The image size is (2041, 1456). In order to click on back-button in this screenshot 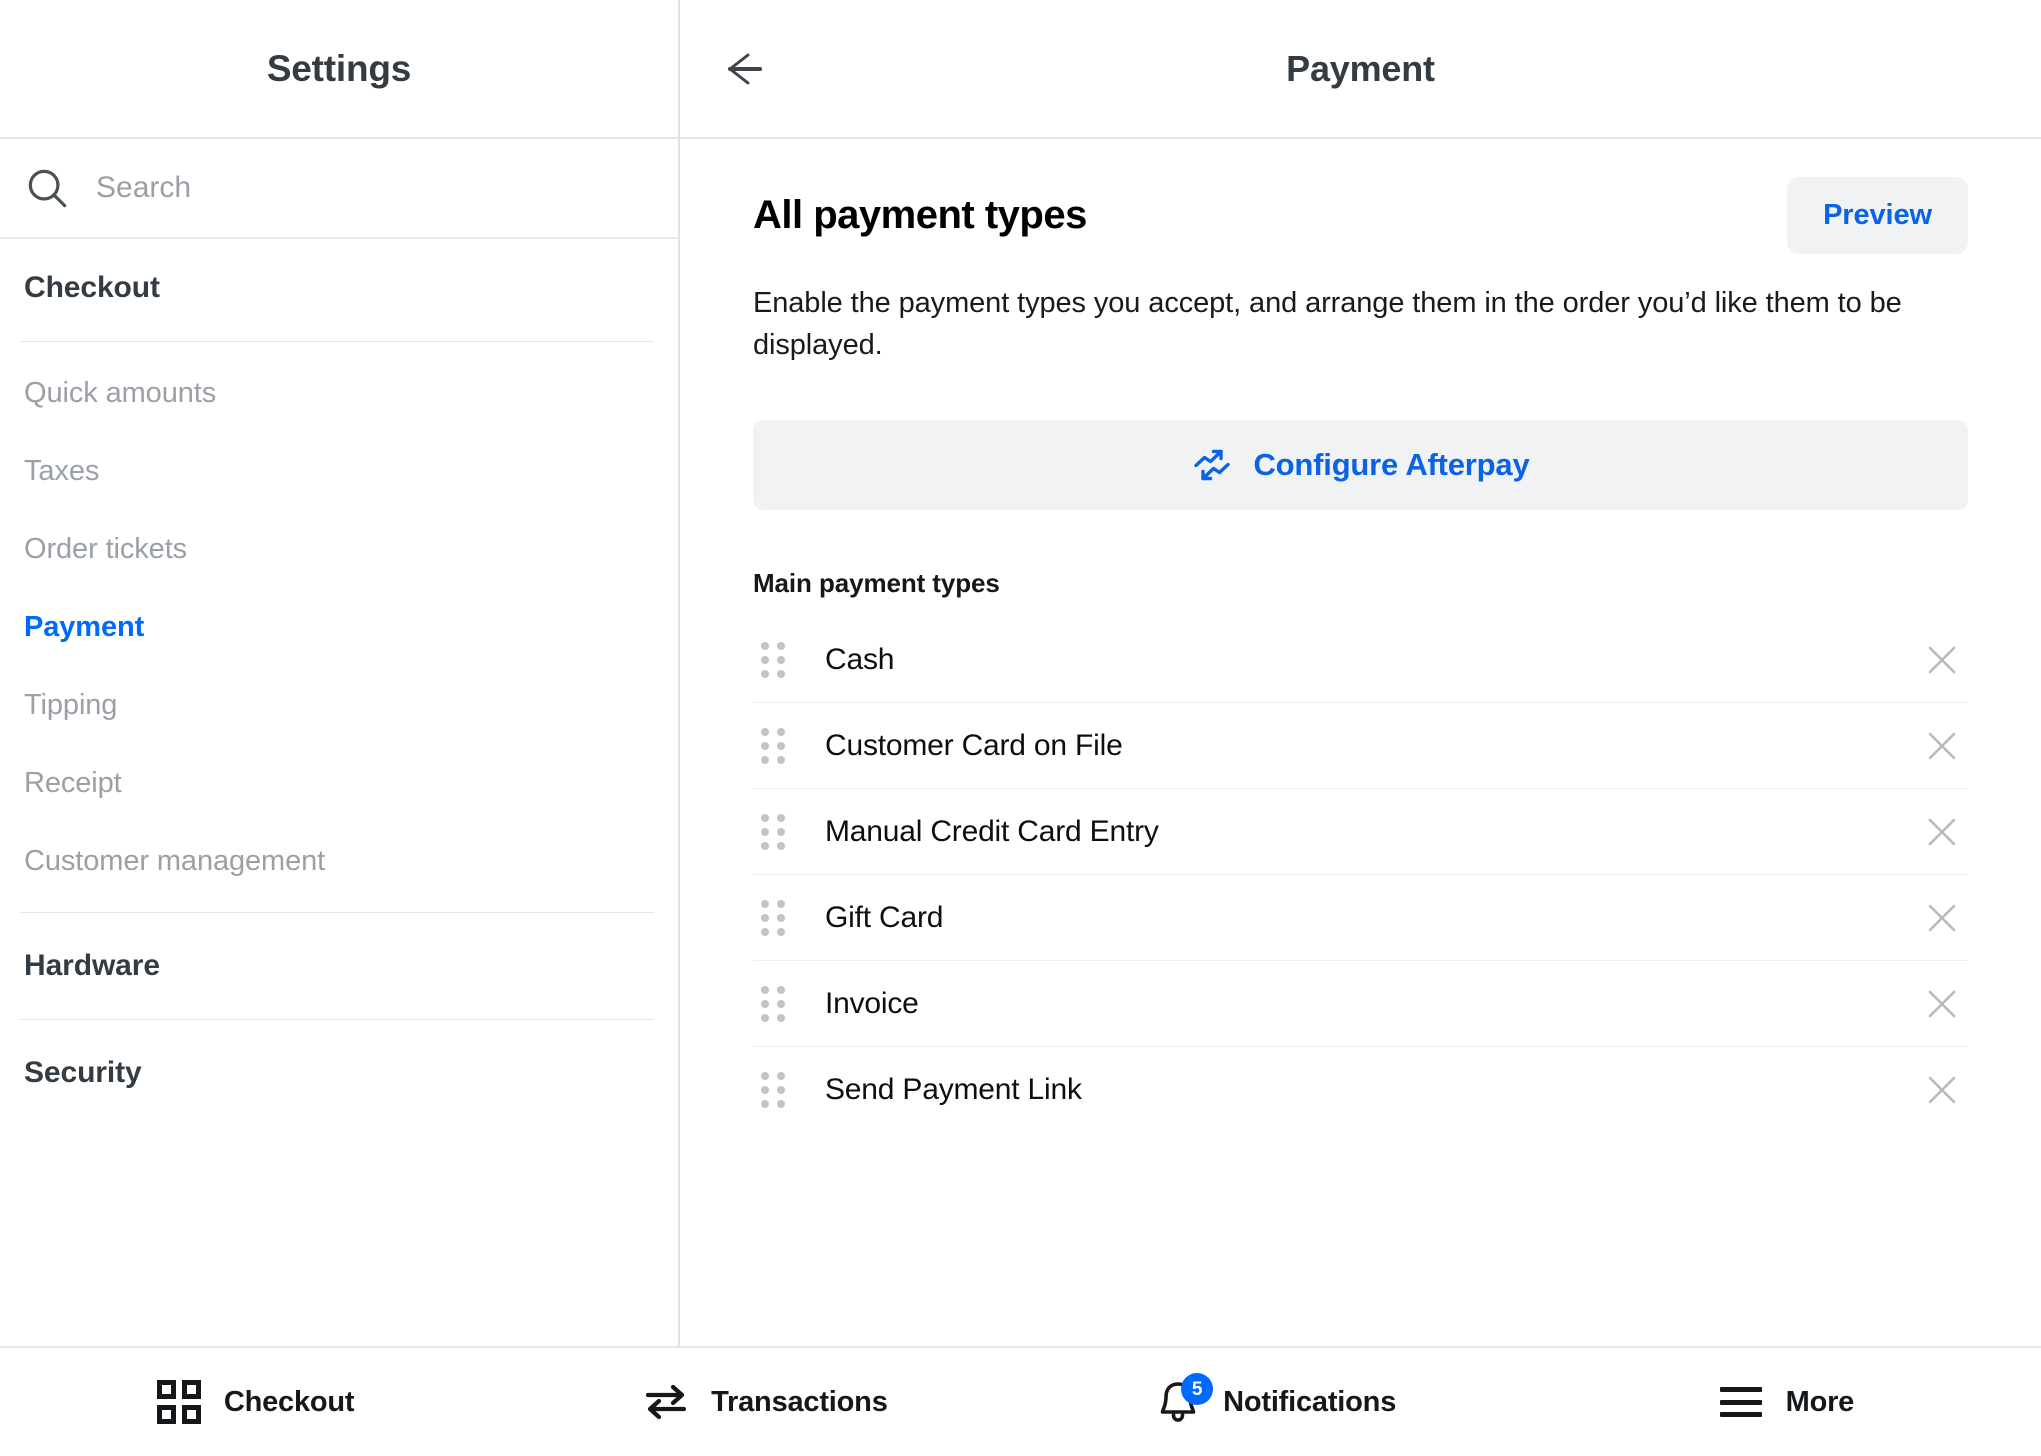, I will do `click(748, 69)`.